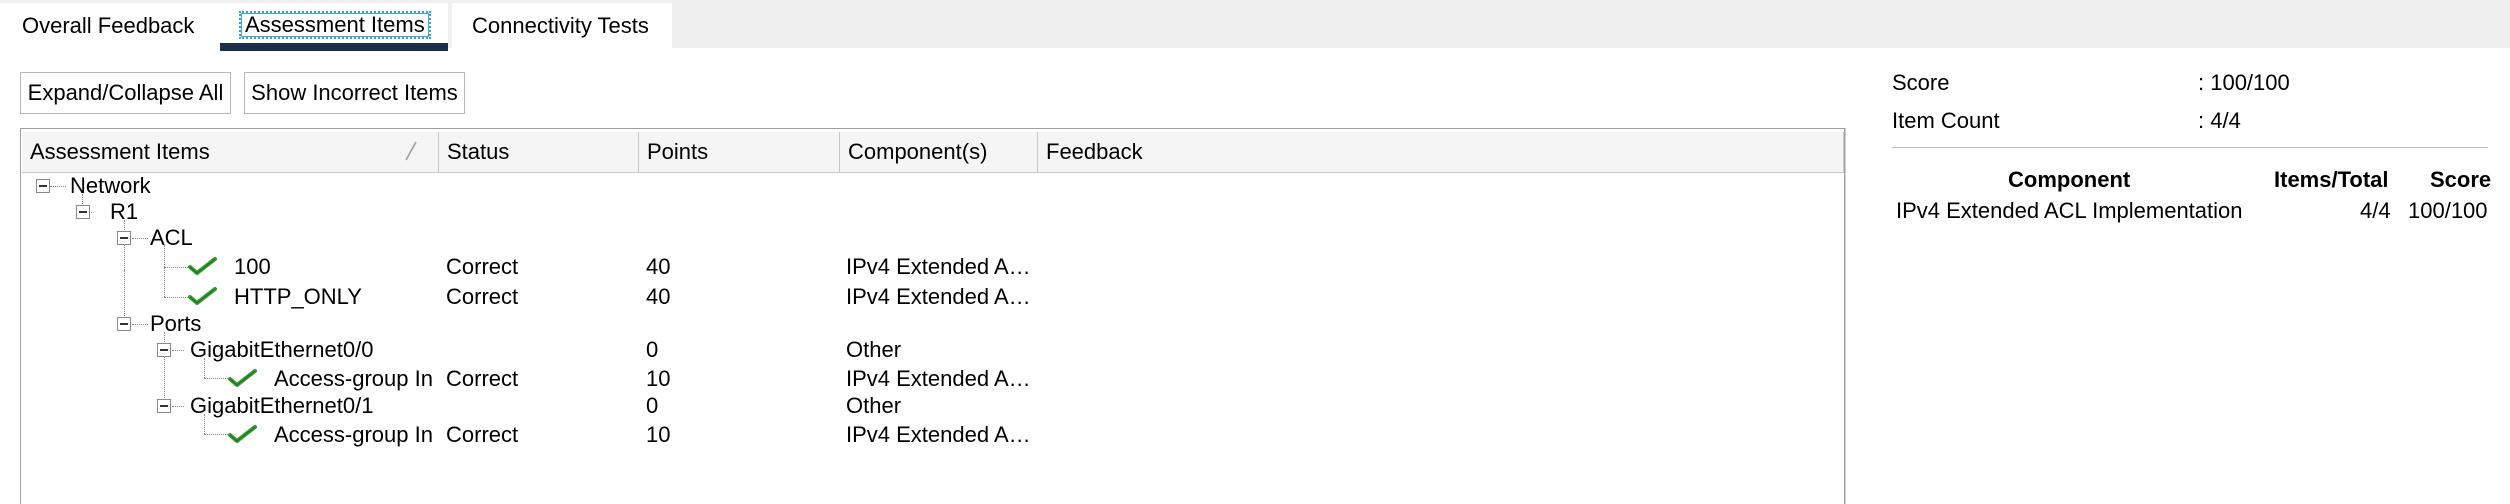 The height and width of the screenshot is (504, 2510). What do you see at coordinates (1094, 151) in the screenshot?
I see `column-header-label: Feedback` at bounding box center [1094, 151].